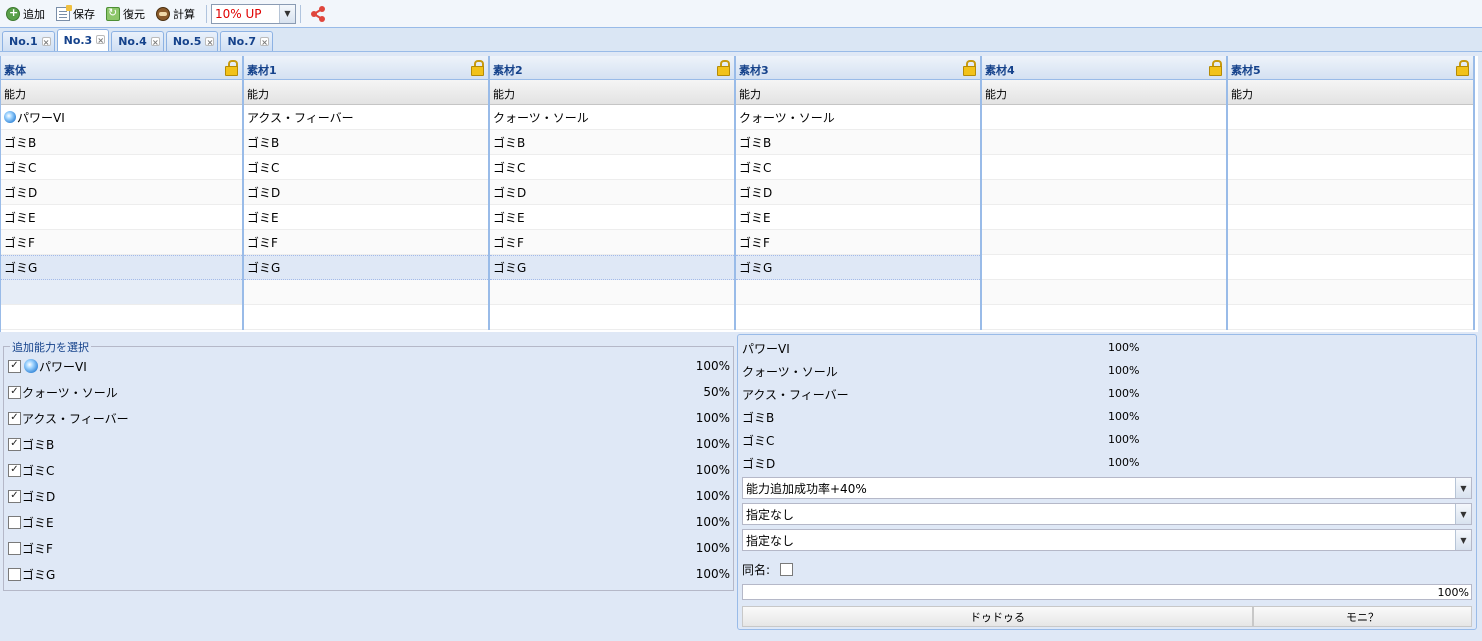 The height and width of the screenshot is (641, 1482). Describe the element at coordinates (175, 14) in the screenshot. I see `calc-button: 計算` at that location.